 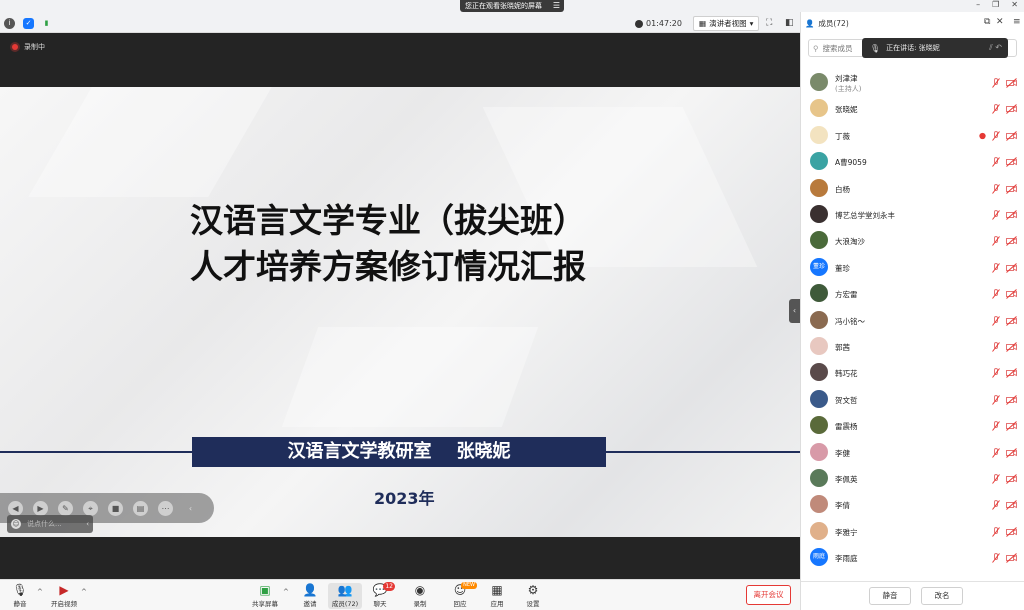 What do you see at coordinates (15, 508) in the screenshot?
I see `previous-slide-icon: ◀` at bounding box center [15, 508].